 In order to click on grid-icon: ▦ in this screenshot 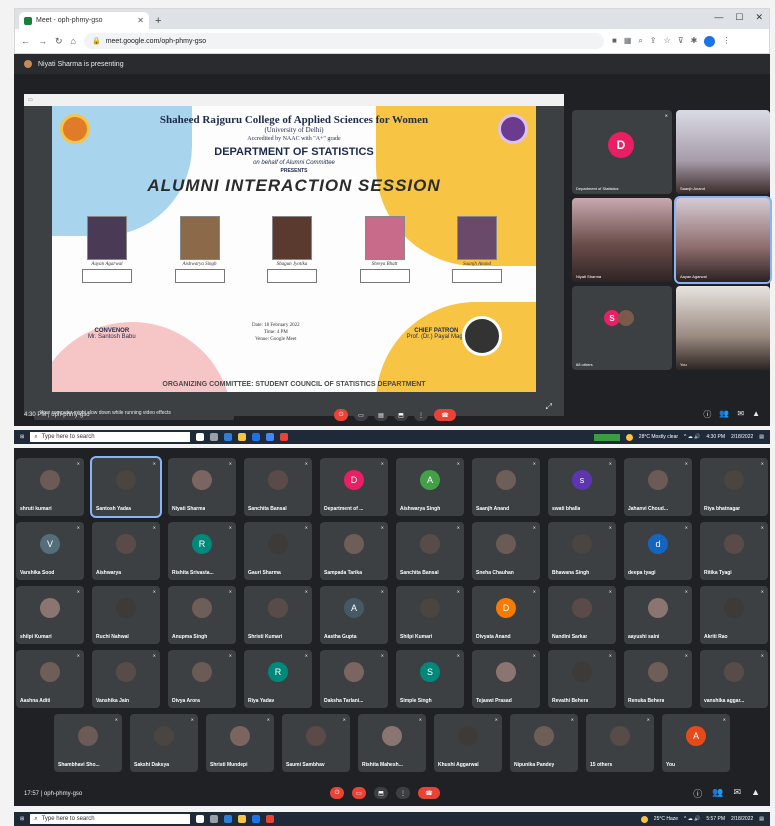, I will do `click(628, 41)`.